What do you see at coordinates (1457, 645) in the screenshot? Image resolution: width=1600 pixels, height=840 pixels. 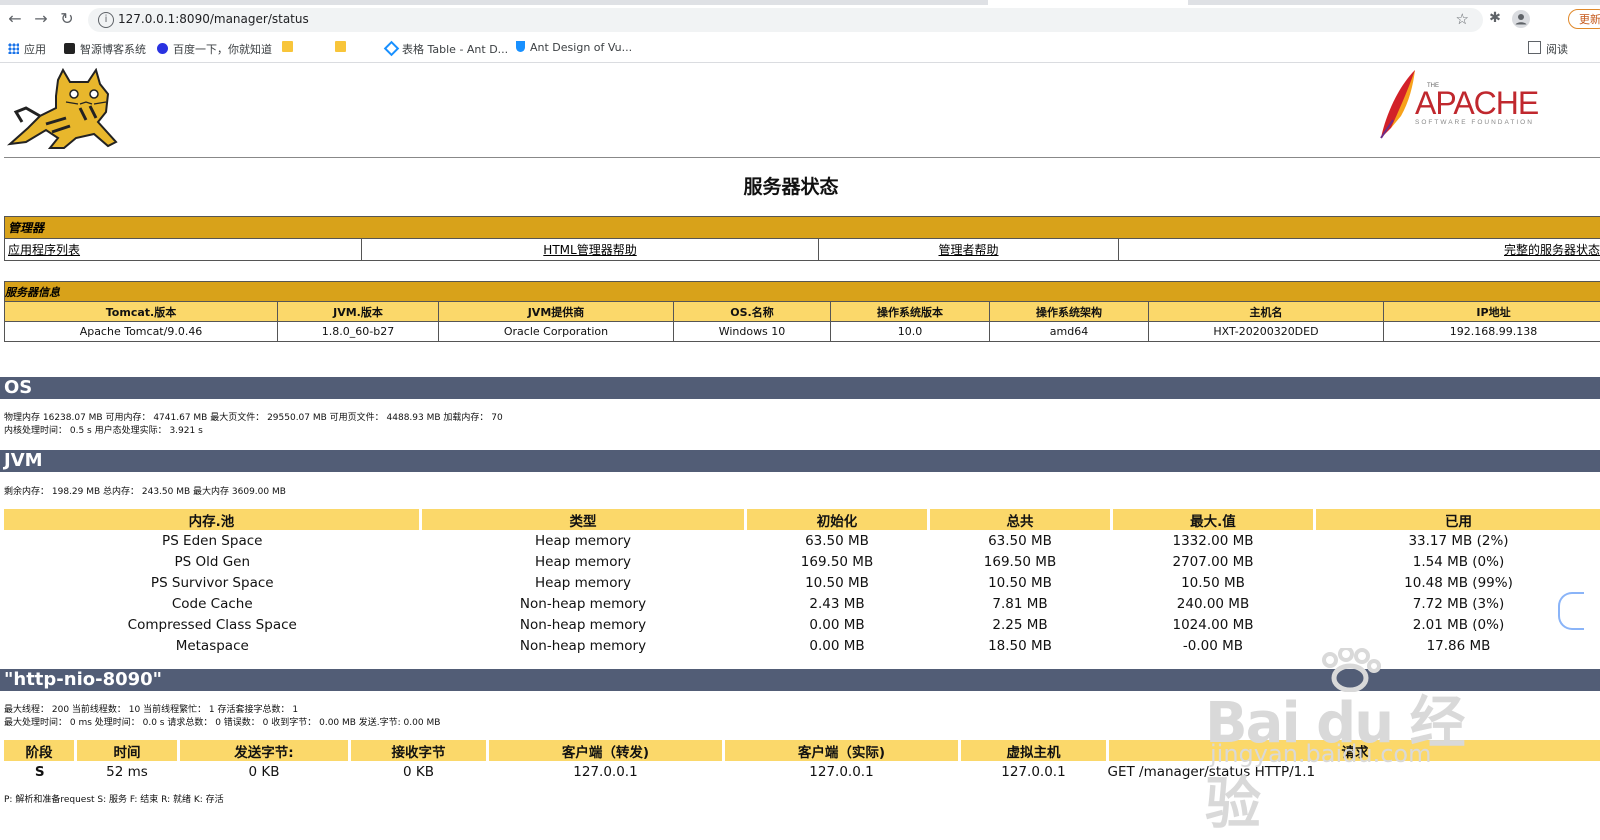 I see `pool-used: 17.86 MB` at bounding box center [1457, 645].